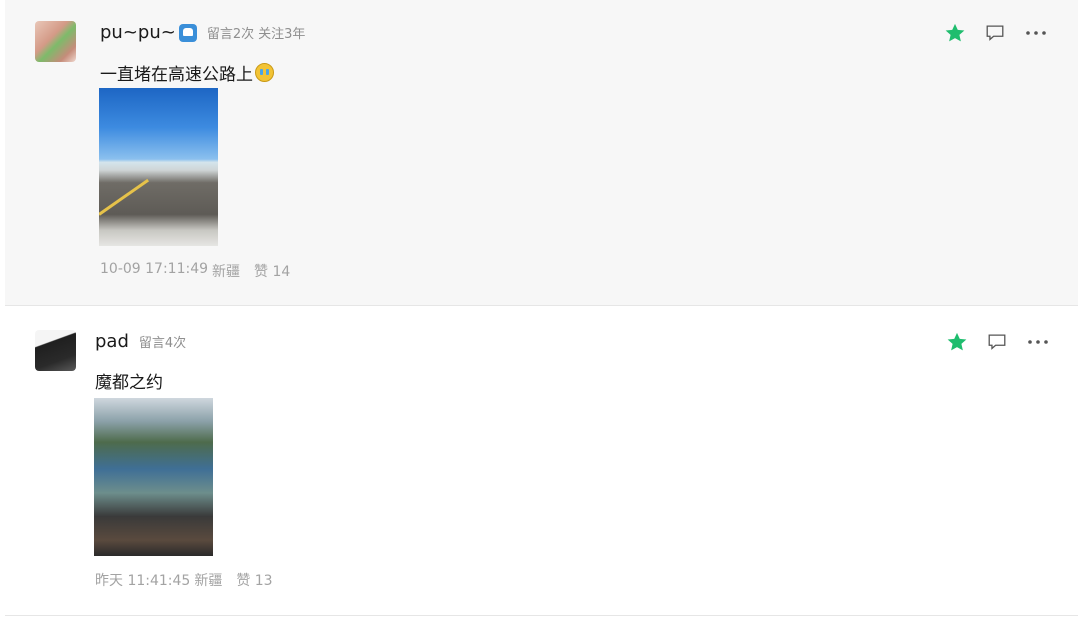 The image size is (1080, 627). What do you see at coordinates (254, 581) in the screenshot?
I see `like-count: 赞 13` at bounding box center [254, 581].